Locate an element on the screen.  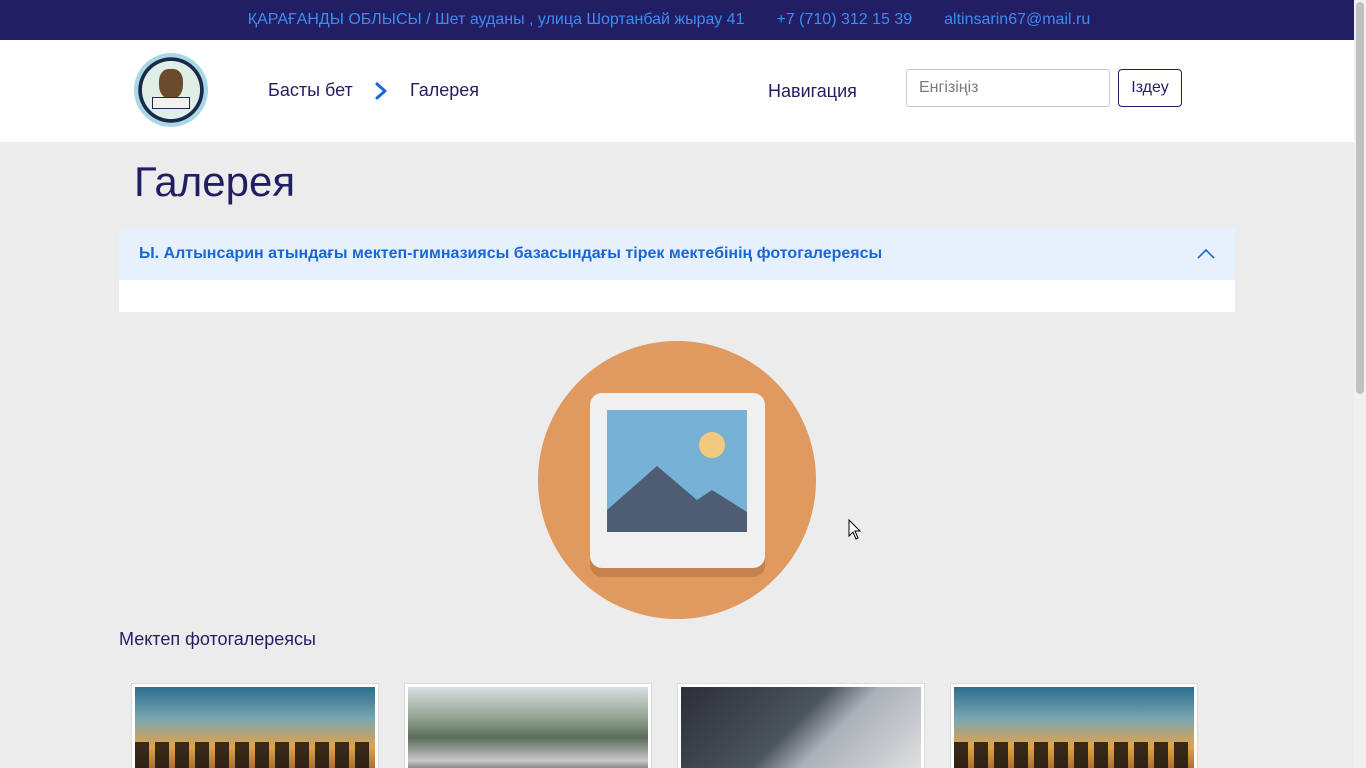
mouse-cursor-icon is located at coordinates (855, 529).